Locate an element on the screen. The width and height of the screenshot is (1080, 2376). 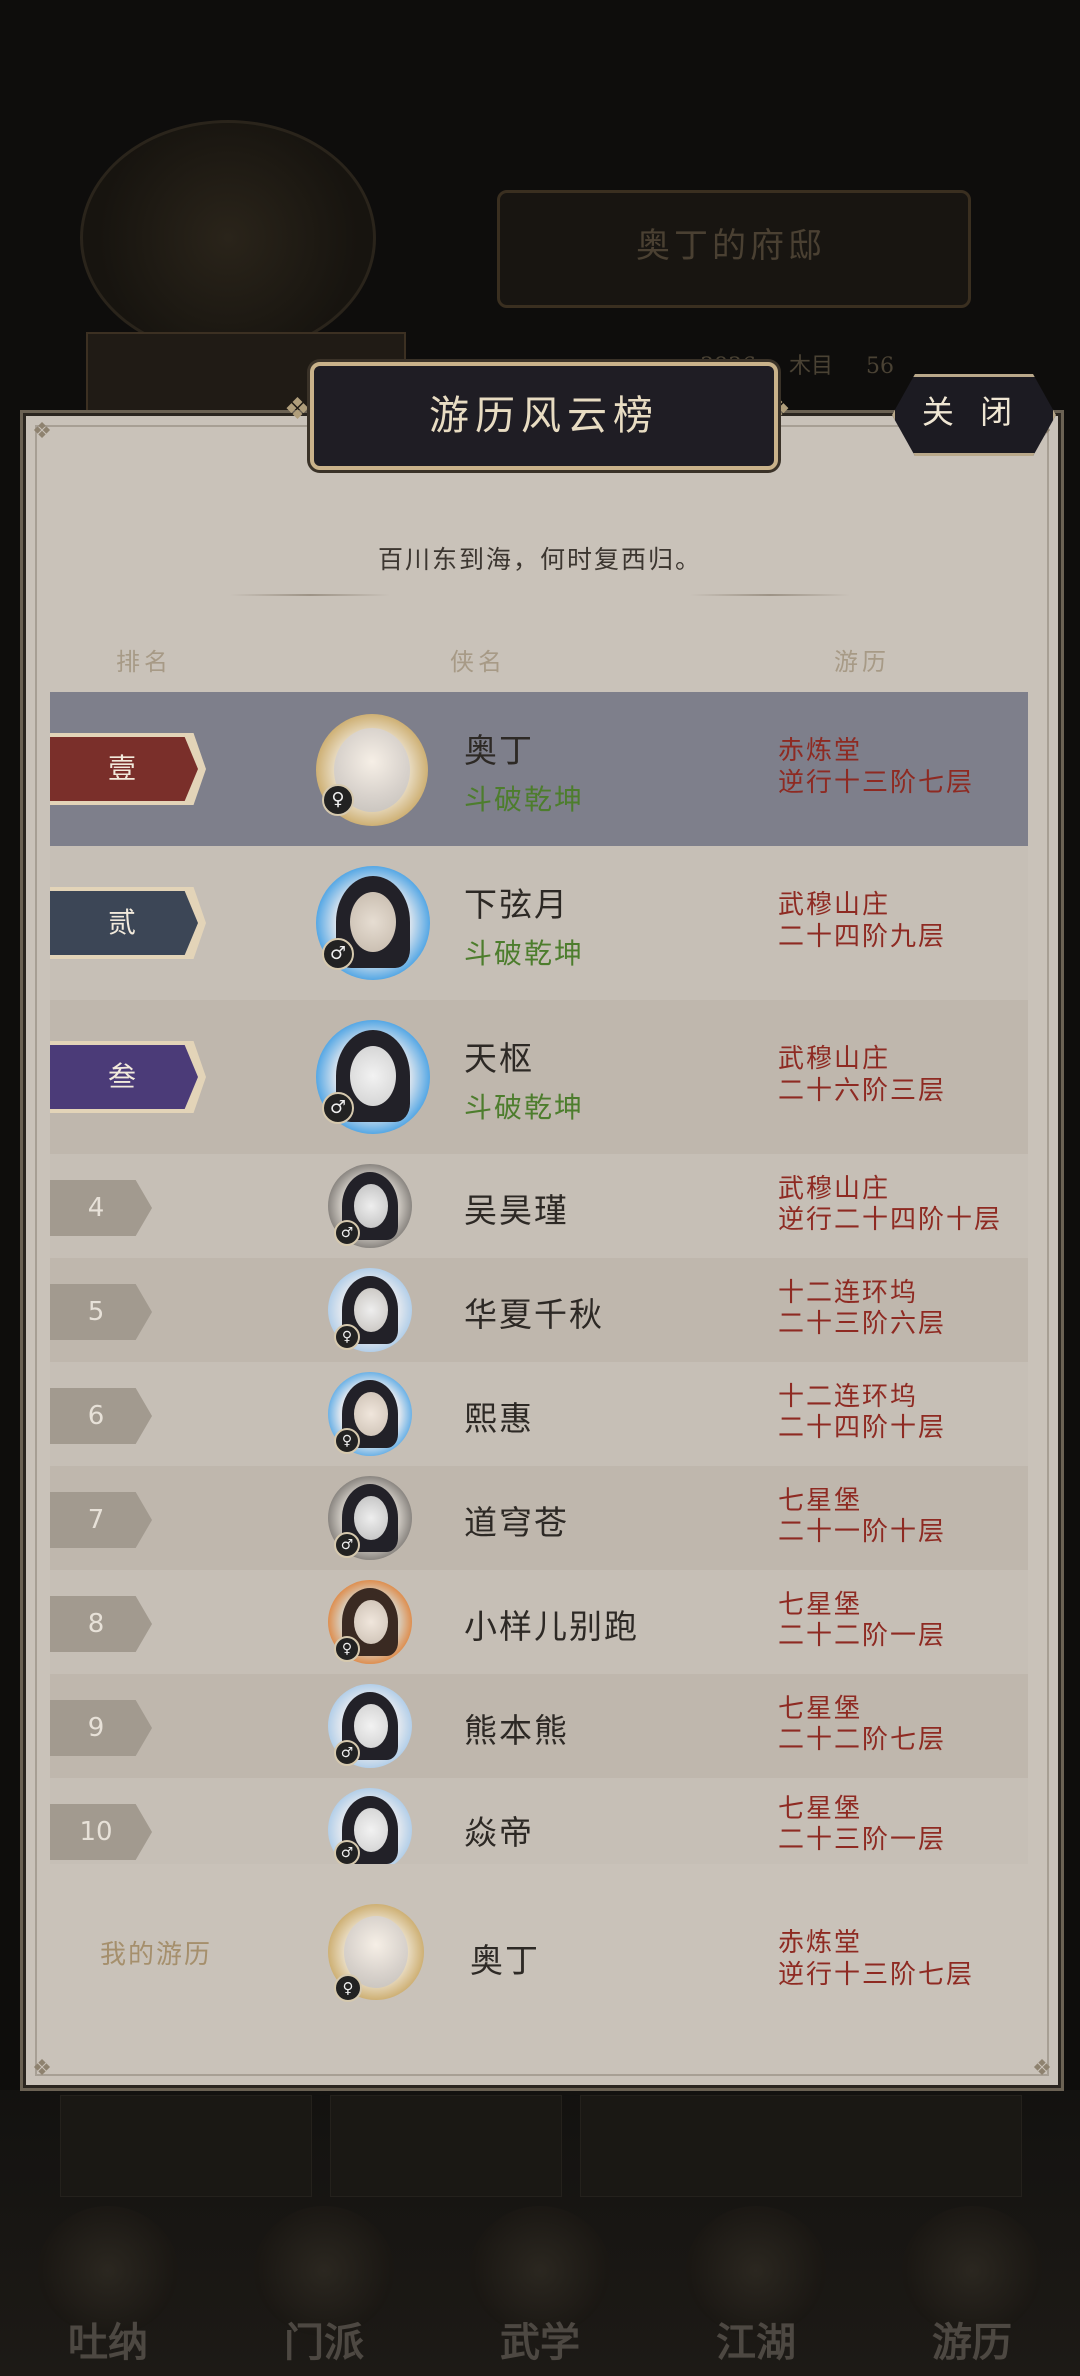
journey-progress: 二十二阶七层 is located at coordinates (862, 1740).